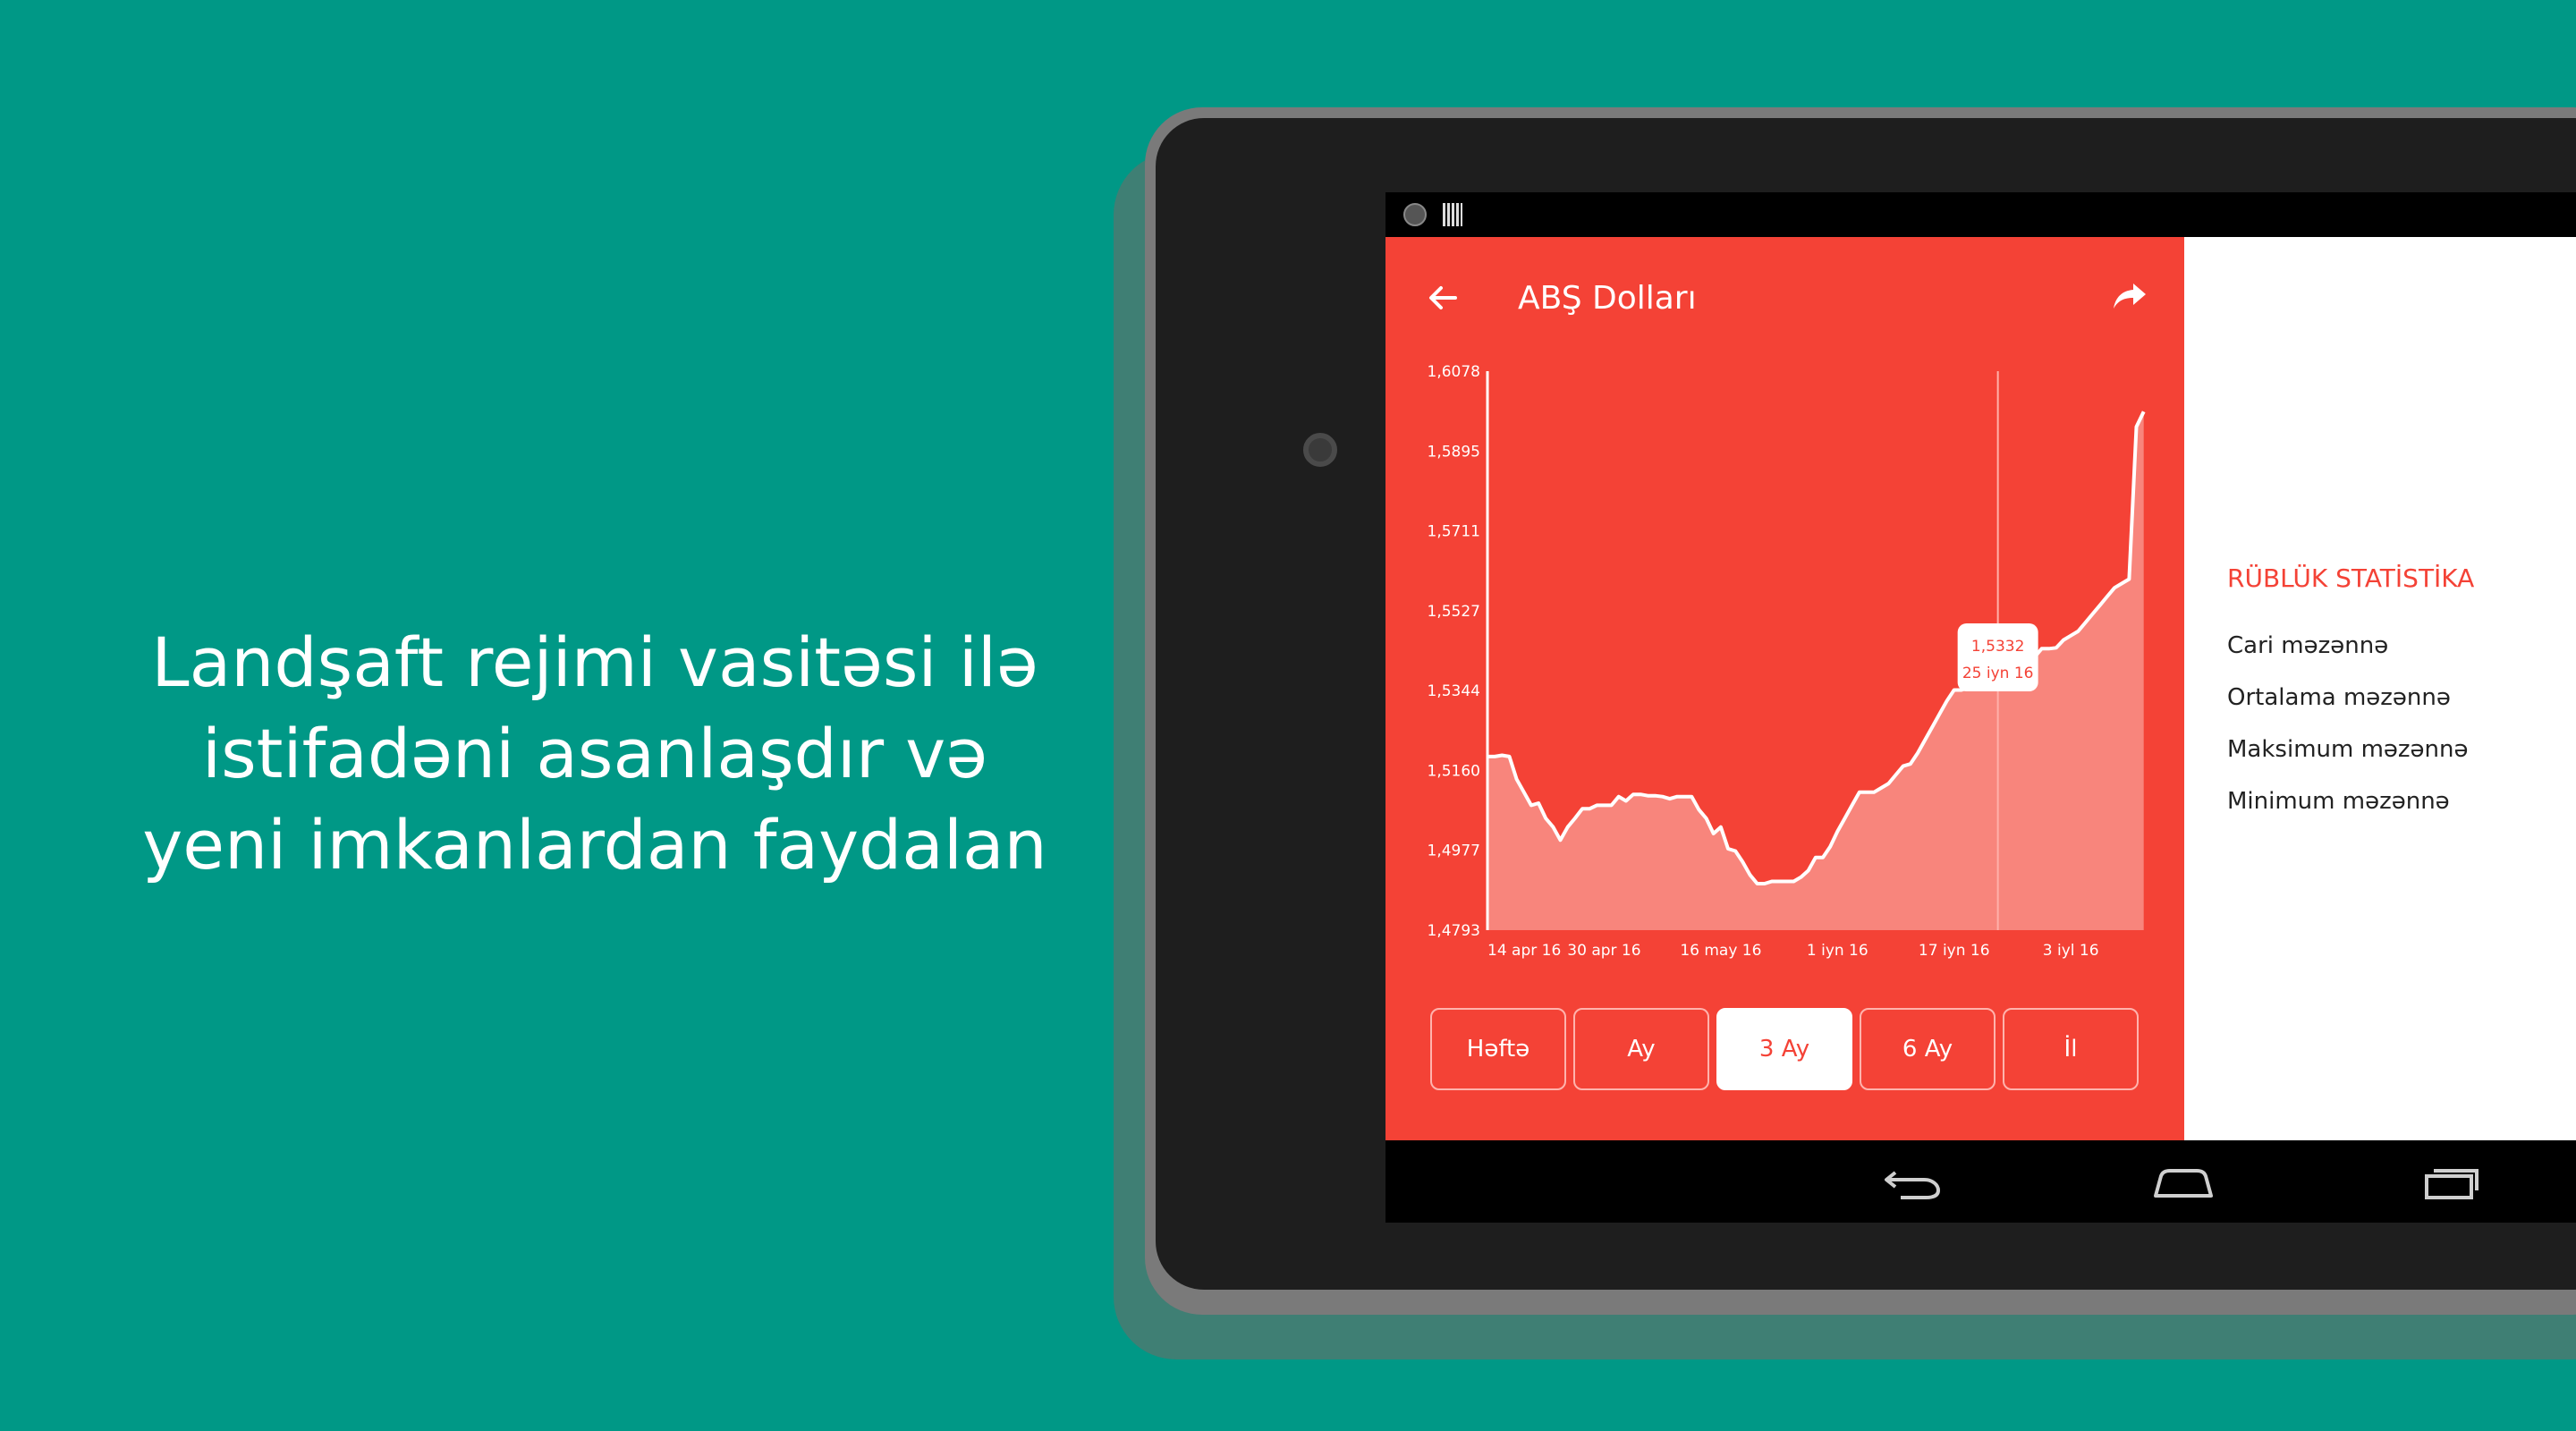 This screenshot has height=1431, width=2576. Describe the element at coordinates (2071, 951) in the screenshot. I see `x-tick-label: 3 iyl 16` at that location.